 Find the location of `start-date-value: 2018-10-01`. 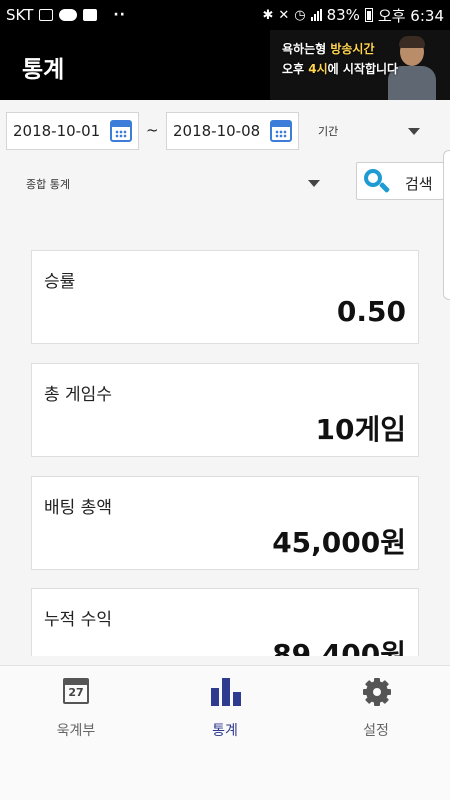

start-date-value: 2018-10-01 is located at coordinates (57, 131).